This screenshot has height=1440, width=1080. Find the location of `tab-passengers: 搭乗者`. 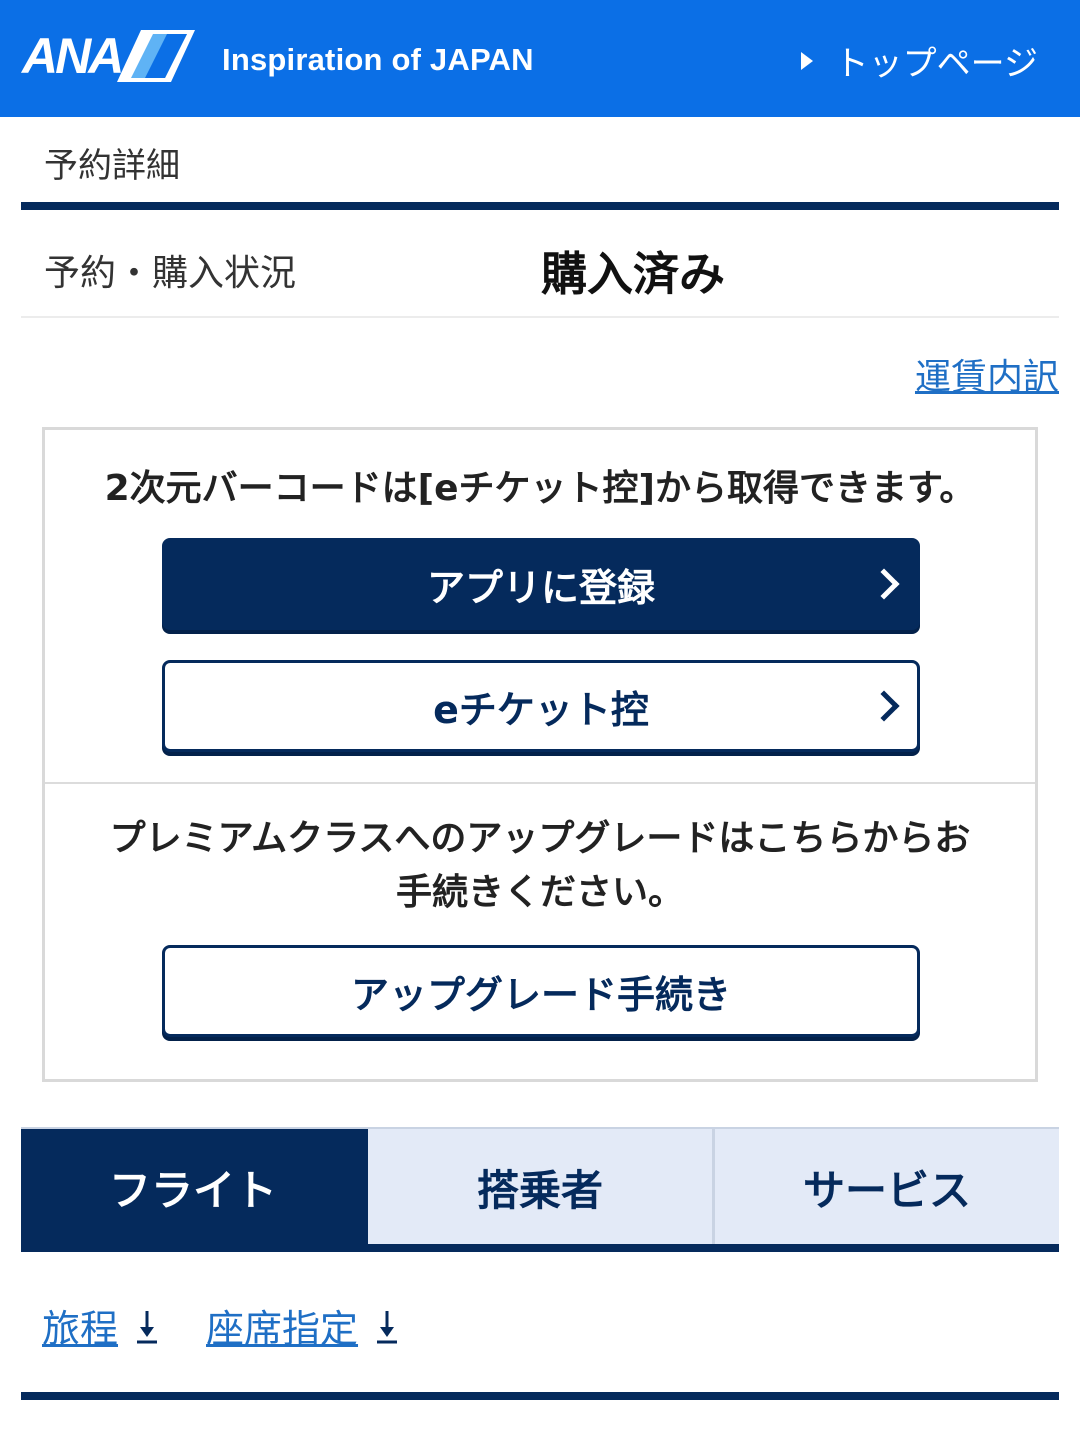

tab-passengers: 搭乗者 is located at coordinates (541, 1187).